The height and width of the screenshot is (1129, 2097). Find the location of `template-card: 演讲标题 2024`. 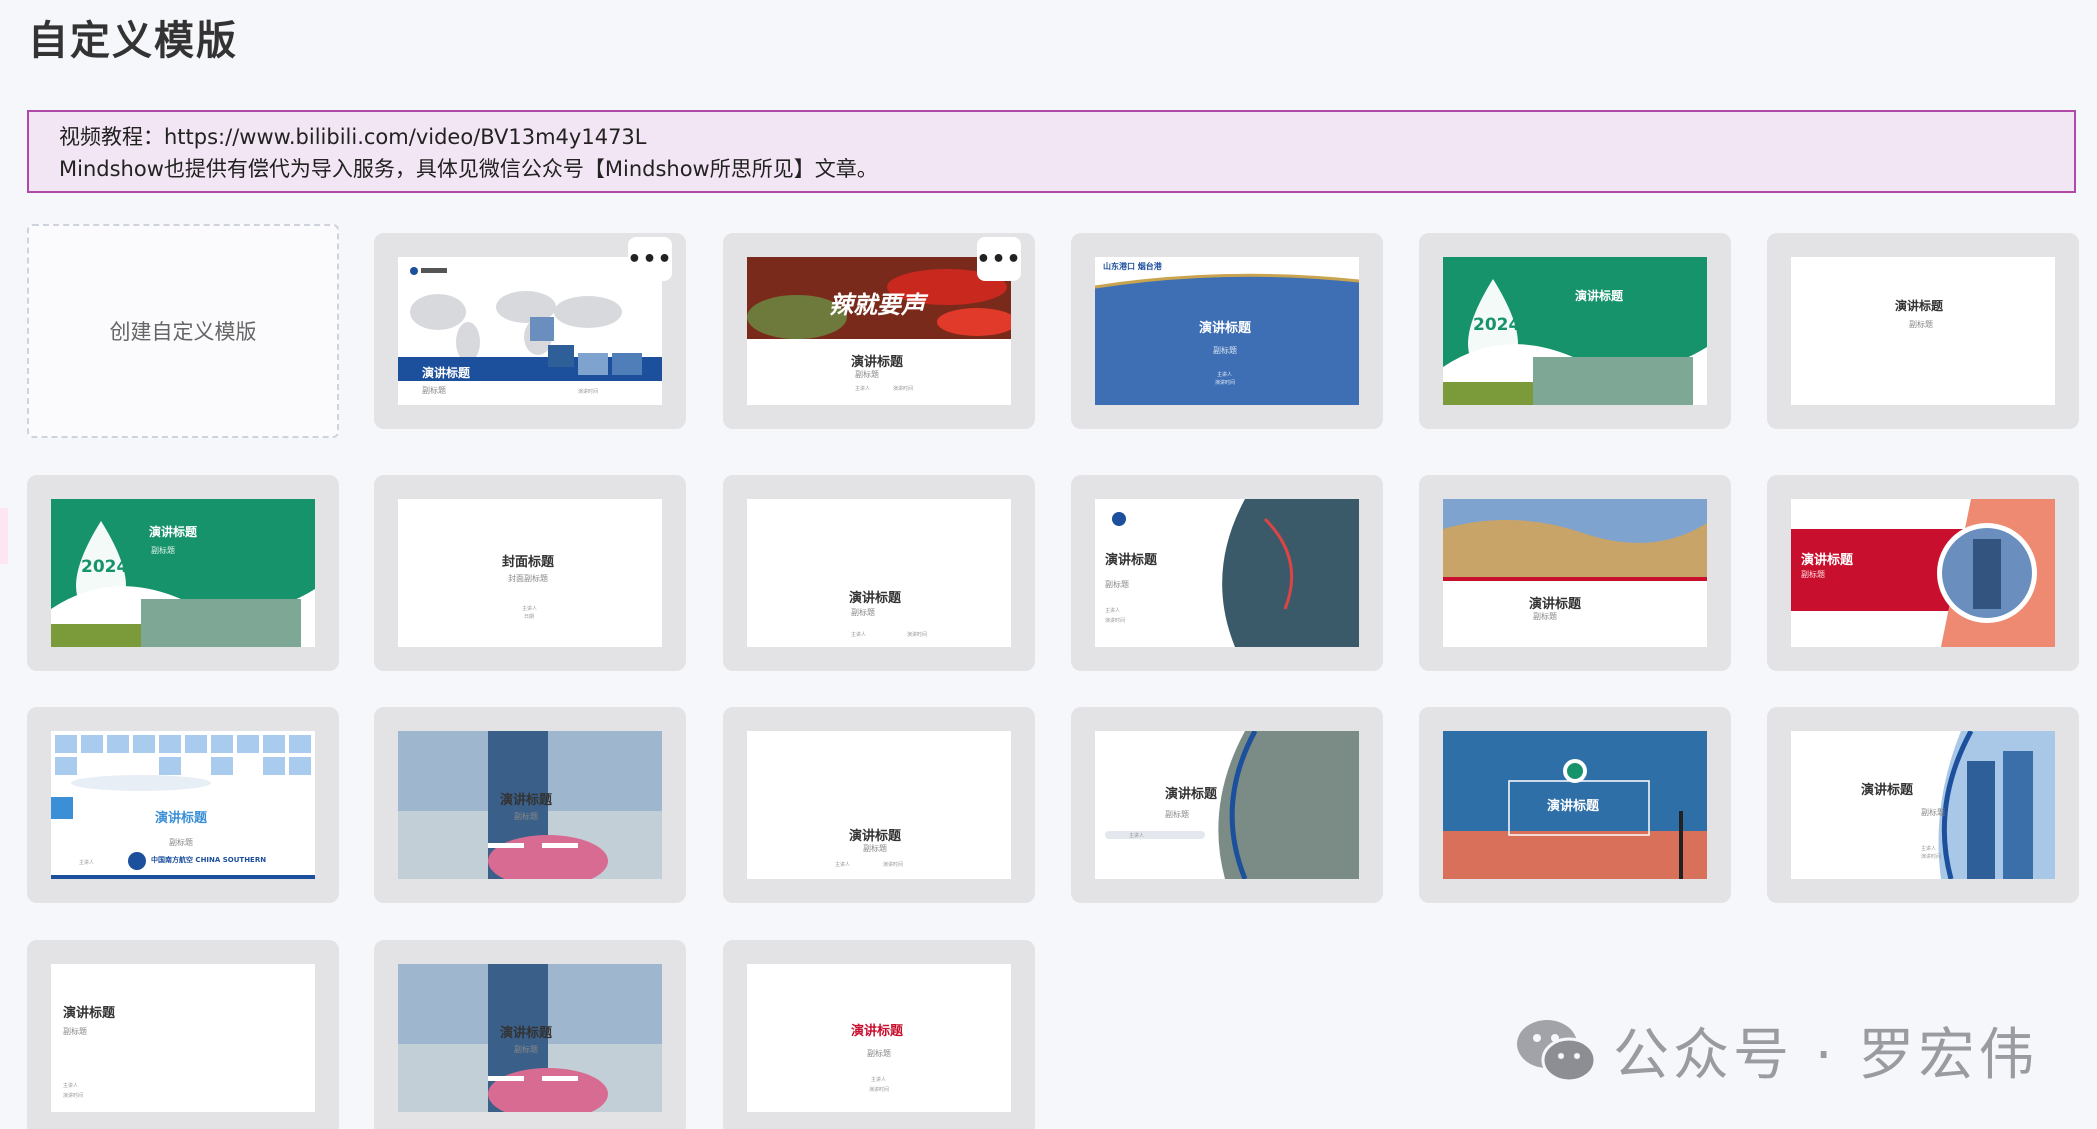

template-card: 演讲标题 2024 is located at coordinates (1575, 331).